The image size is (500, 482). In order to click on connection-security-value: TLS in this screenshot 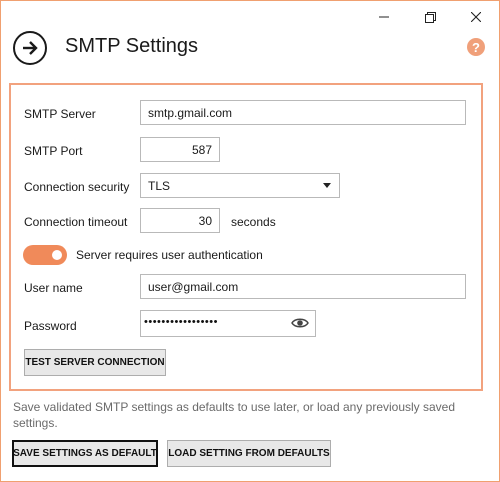, I will do `click(159, 185)`.